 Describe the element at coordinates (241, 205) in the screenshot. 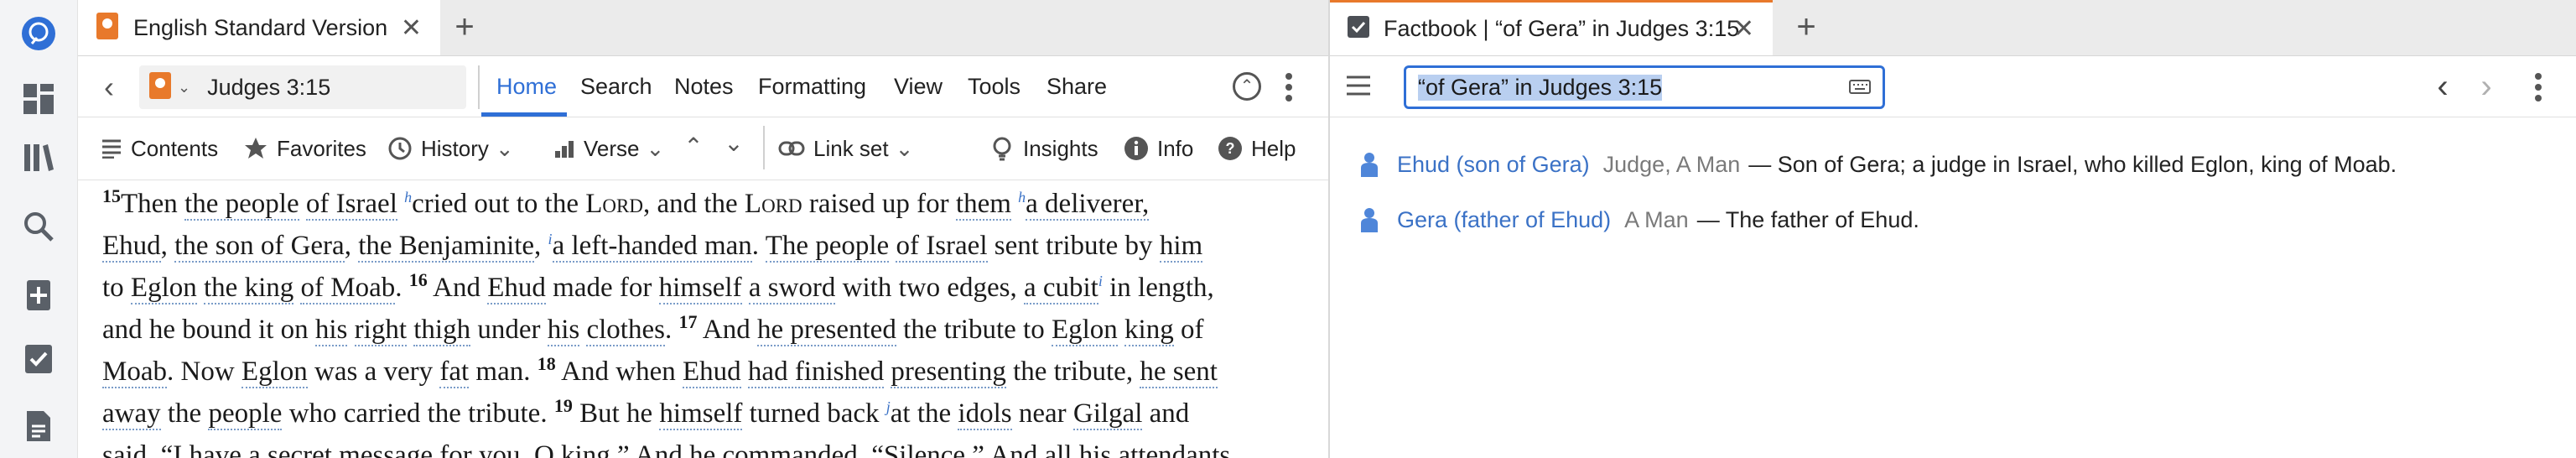

I see `text-segment: the people` at that location.